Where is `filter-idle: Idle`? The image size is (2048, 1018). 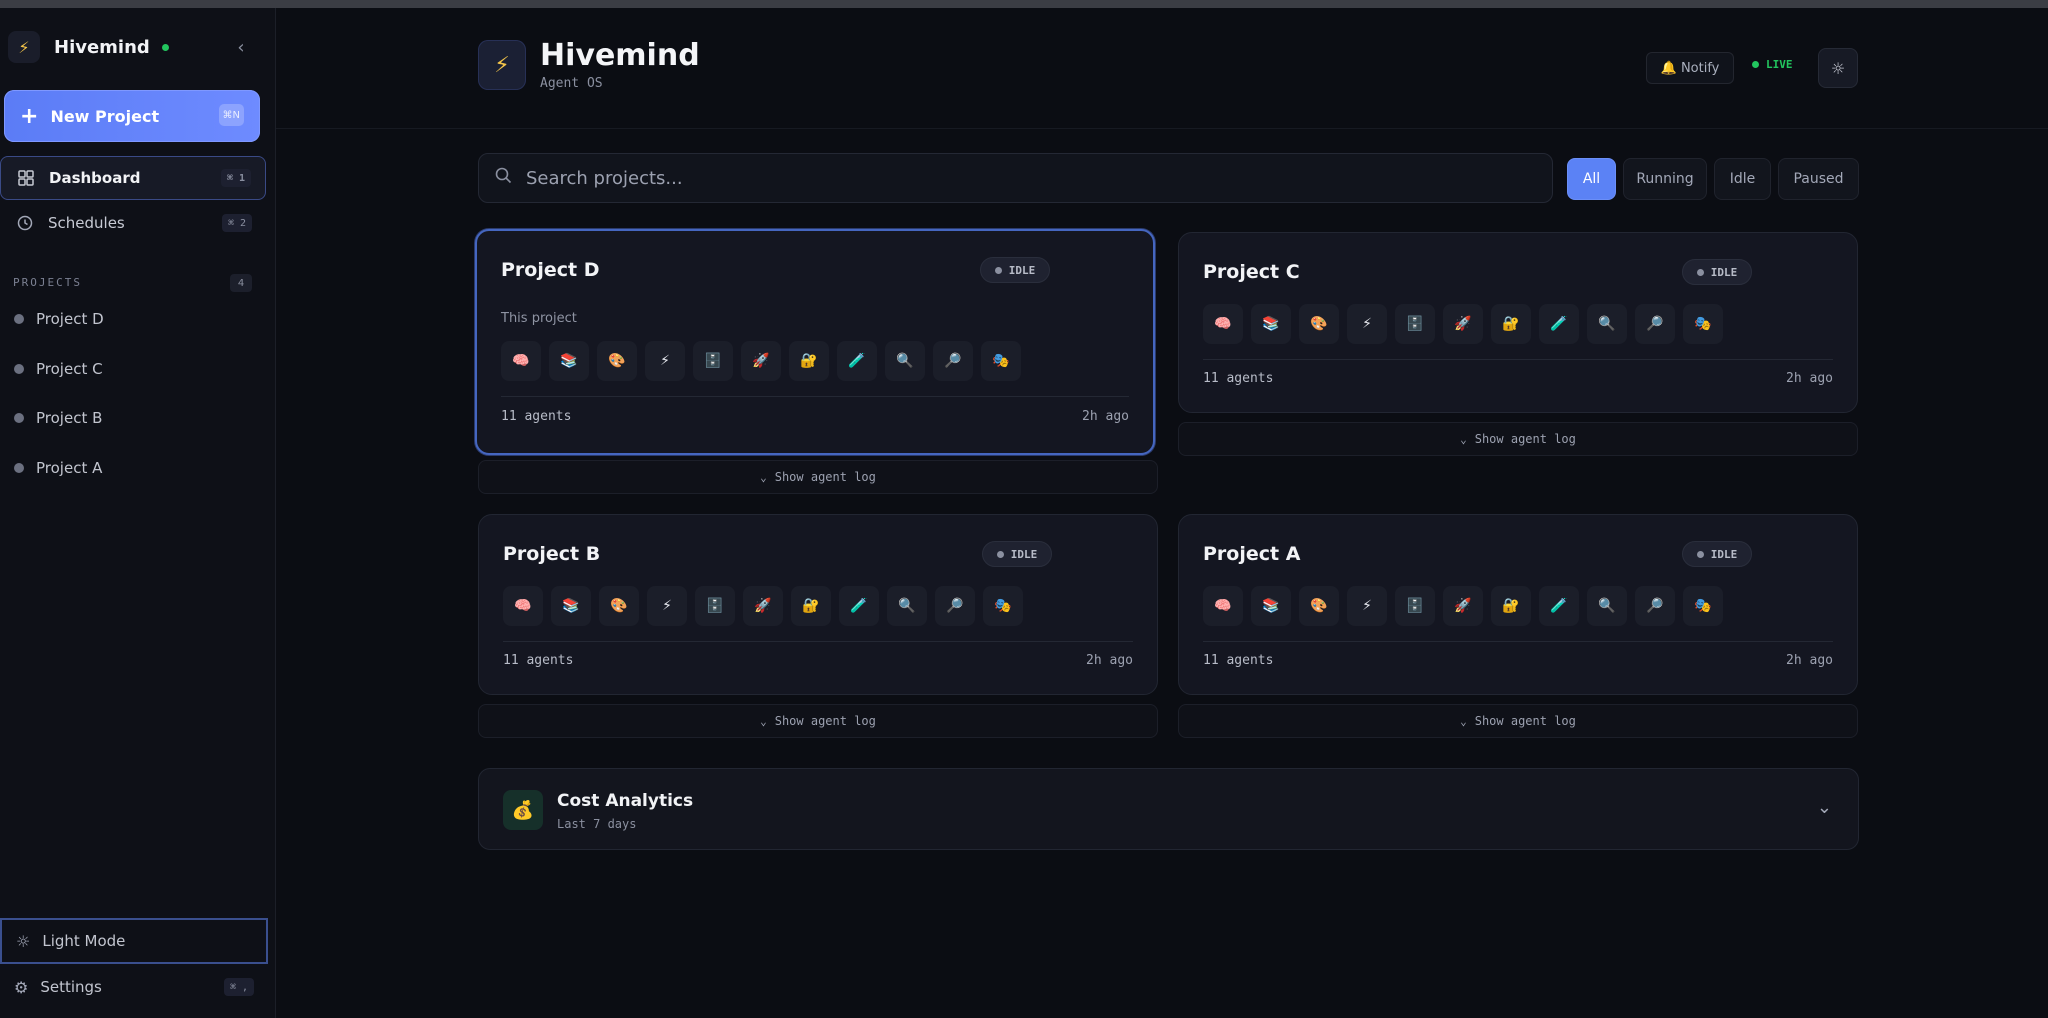
filter-idle: Idle is located at coordinates (1742, 179).